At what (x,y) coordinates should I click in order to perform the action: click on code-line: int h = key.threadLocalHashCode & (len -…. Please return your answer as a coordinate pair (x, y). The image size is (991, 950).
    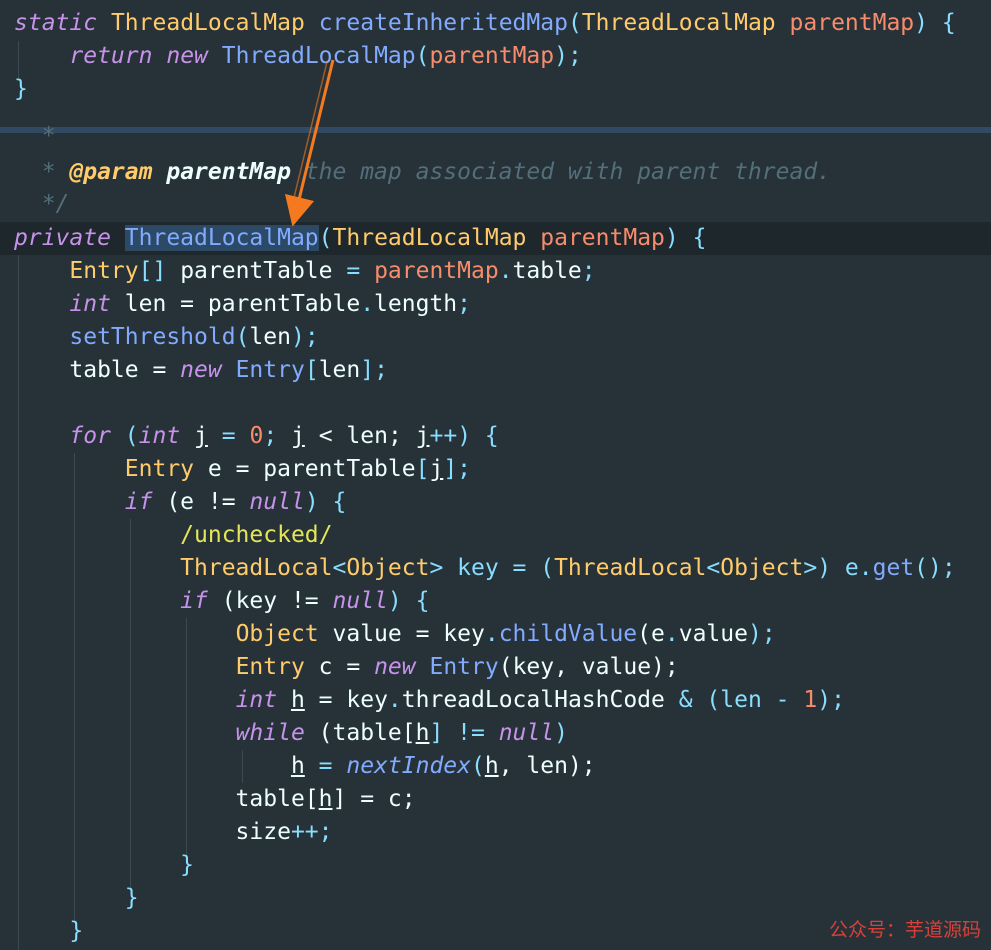
    Looking at the image, I should click on (540, 700).